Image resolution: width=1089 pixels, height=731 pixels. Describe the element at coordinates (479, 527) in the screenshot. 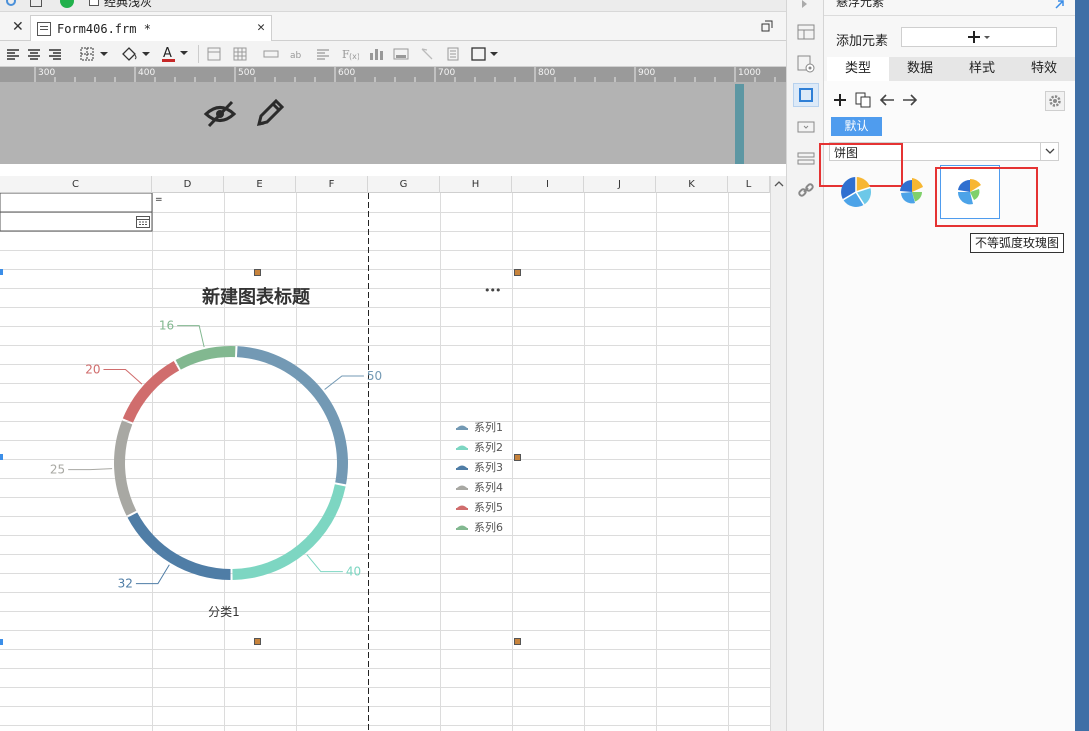

I see `legend-item: 系列6` at that location.